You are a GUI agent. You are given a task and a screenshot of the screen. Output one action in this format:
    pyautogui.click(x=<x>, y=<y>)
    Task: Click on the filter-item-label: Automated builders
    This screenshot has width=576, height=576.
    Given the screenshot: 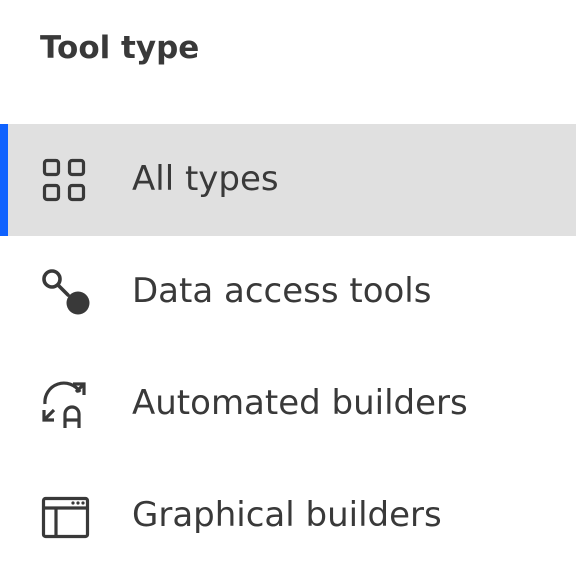 What is the action you would take?
    pyautogui.click(x=300, y=403)
    